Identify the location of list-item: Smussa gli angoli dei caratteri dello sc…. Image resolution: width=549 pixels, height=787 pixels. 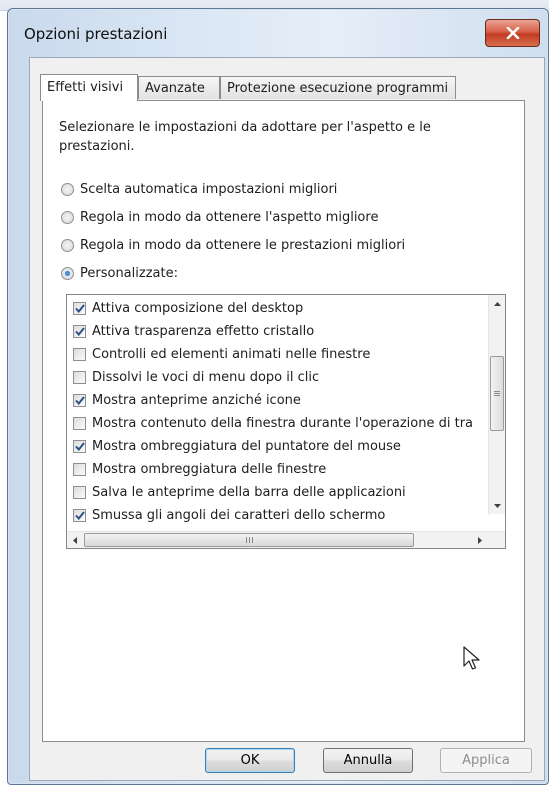
(229, 515).